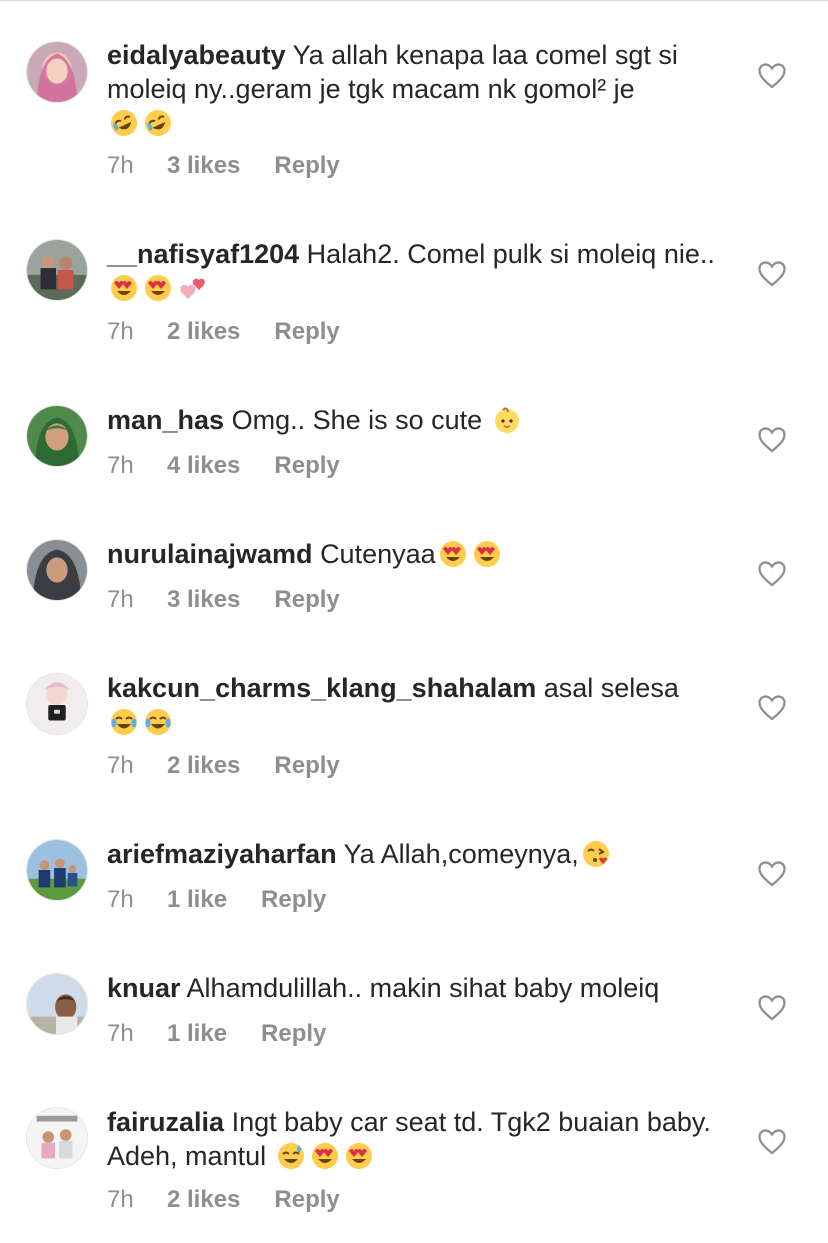 The image size is (828, 1243). Describe the element at coordinates (611, 688) in the screenshot. I see `comment-text: asal selesa` at that location.